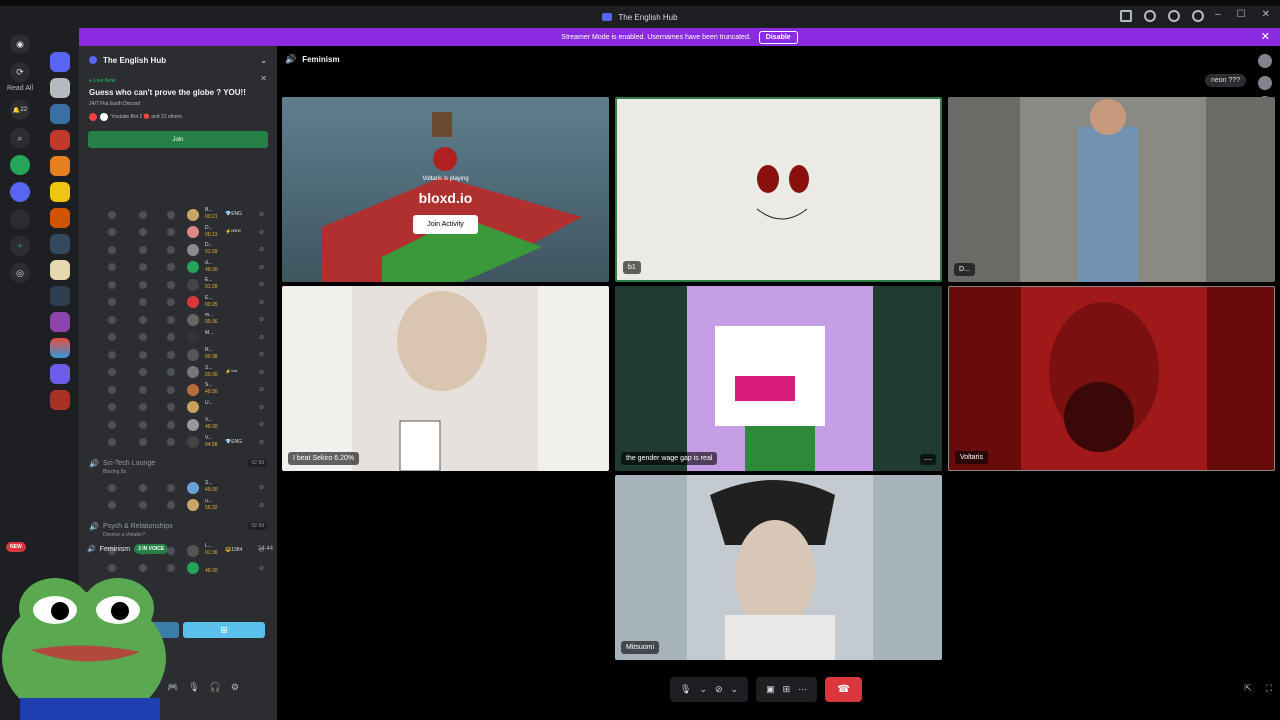 The image size is (1280, 720). I want to click on voice-user-row: S... 00:30 ⚡ʰʷᵉ ⊘, so click(178, 373).